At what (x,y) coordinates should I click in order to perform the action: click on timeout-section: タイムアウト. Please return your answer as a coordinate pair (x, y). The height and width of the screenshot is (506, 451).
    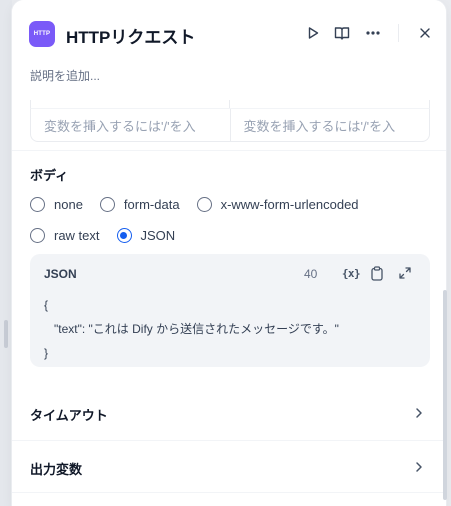
    Looking at the image, I should click on (229, 414).